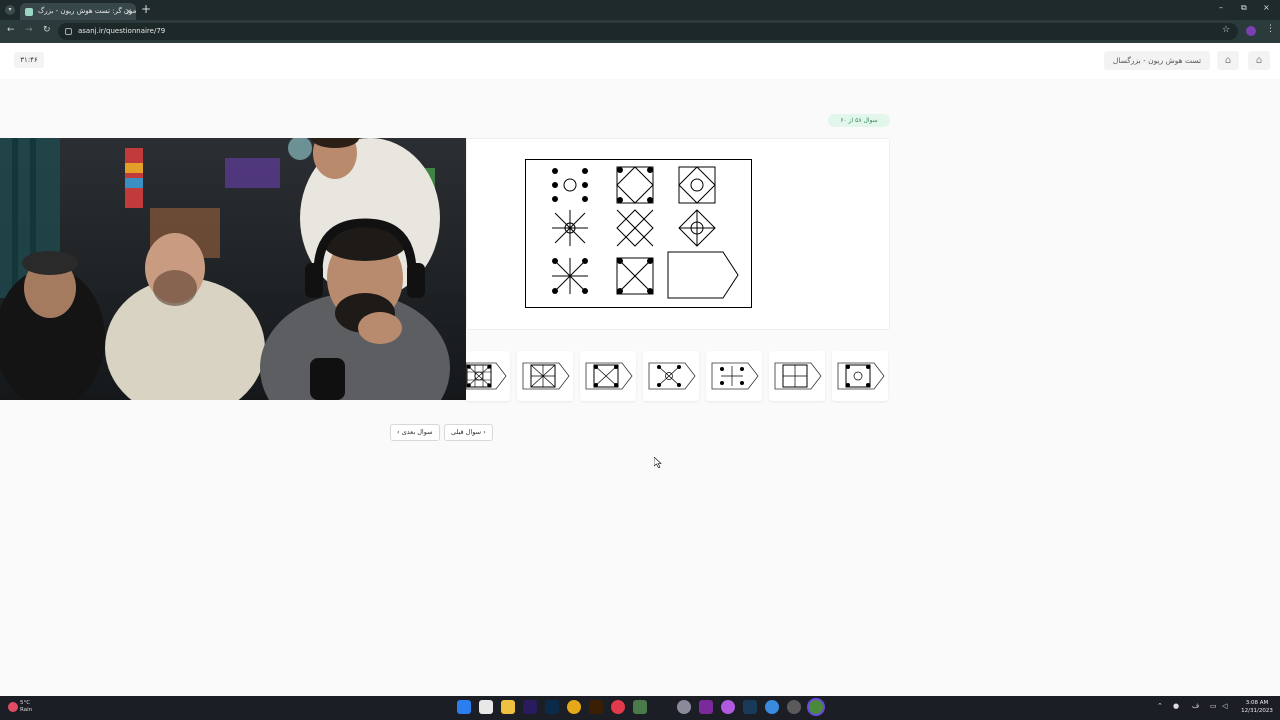  I want to click on address-bar: asanj.ir/questionnaire/79, so click(648, 31).